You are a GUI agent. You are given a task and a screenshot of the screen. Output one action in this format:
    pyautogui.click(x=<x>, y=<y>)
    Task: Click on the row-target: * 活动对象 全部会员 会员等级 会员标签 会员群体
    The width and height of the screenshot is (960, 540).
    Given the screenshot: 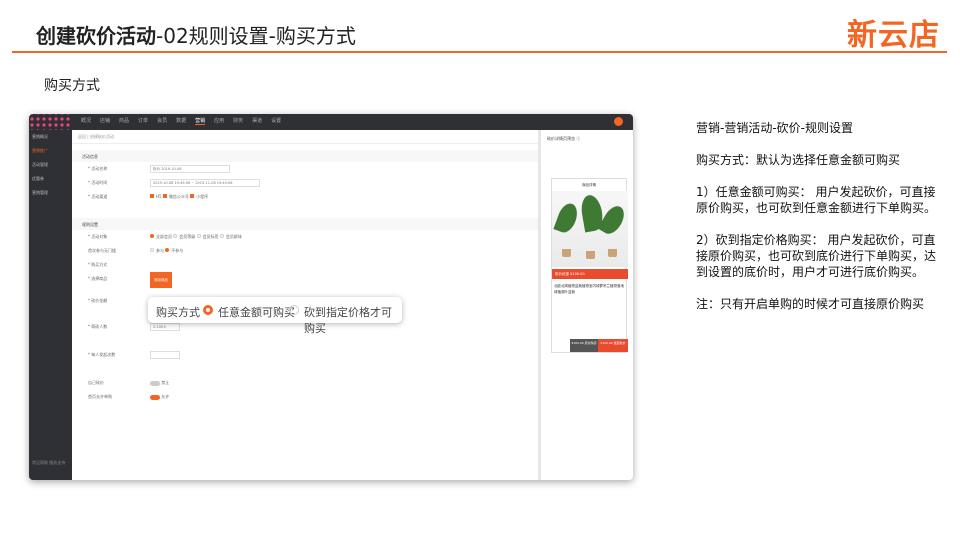 What is the action you would take?
    pyautogui.click(x=305, y=237)
    